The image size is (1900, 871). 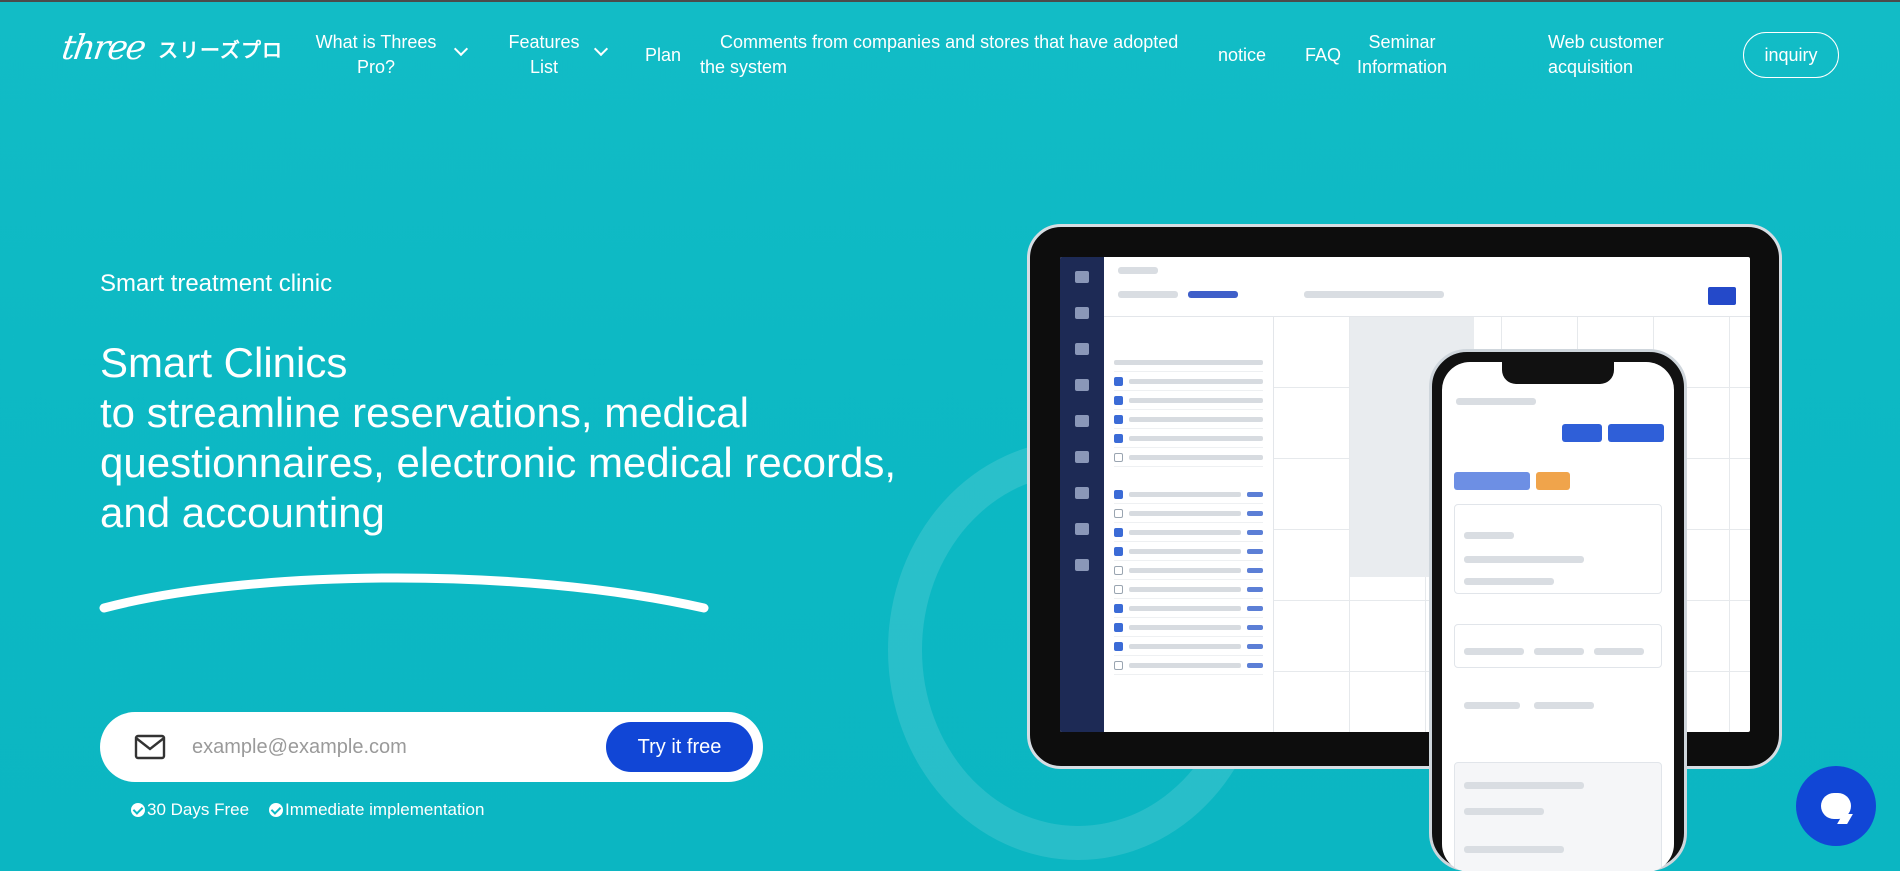 I want to click on nav-item-faq: FAQ, so click(x=1323, y=55).